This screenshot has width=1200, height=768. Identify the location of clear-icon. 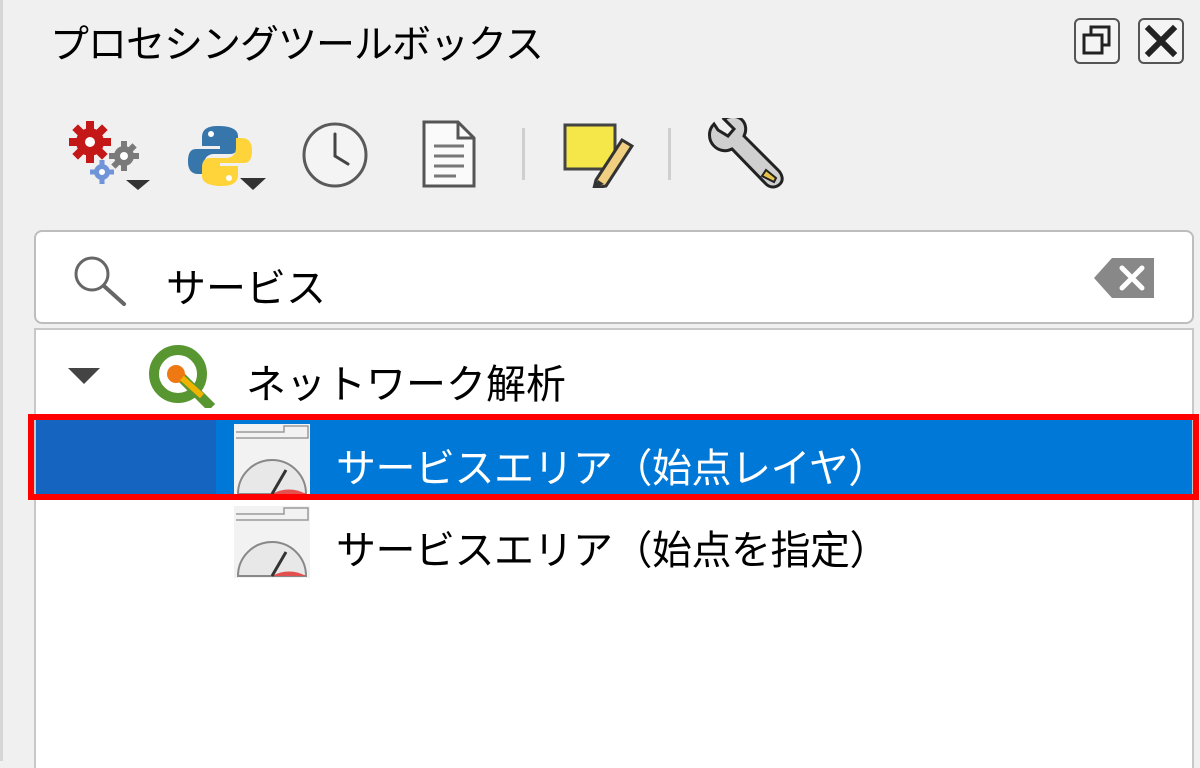
(1125, 278).